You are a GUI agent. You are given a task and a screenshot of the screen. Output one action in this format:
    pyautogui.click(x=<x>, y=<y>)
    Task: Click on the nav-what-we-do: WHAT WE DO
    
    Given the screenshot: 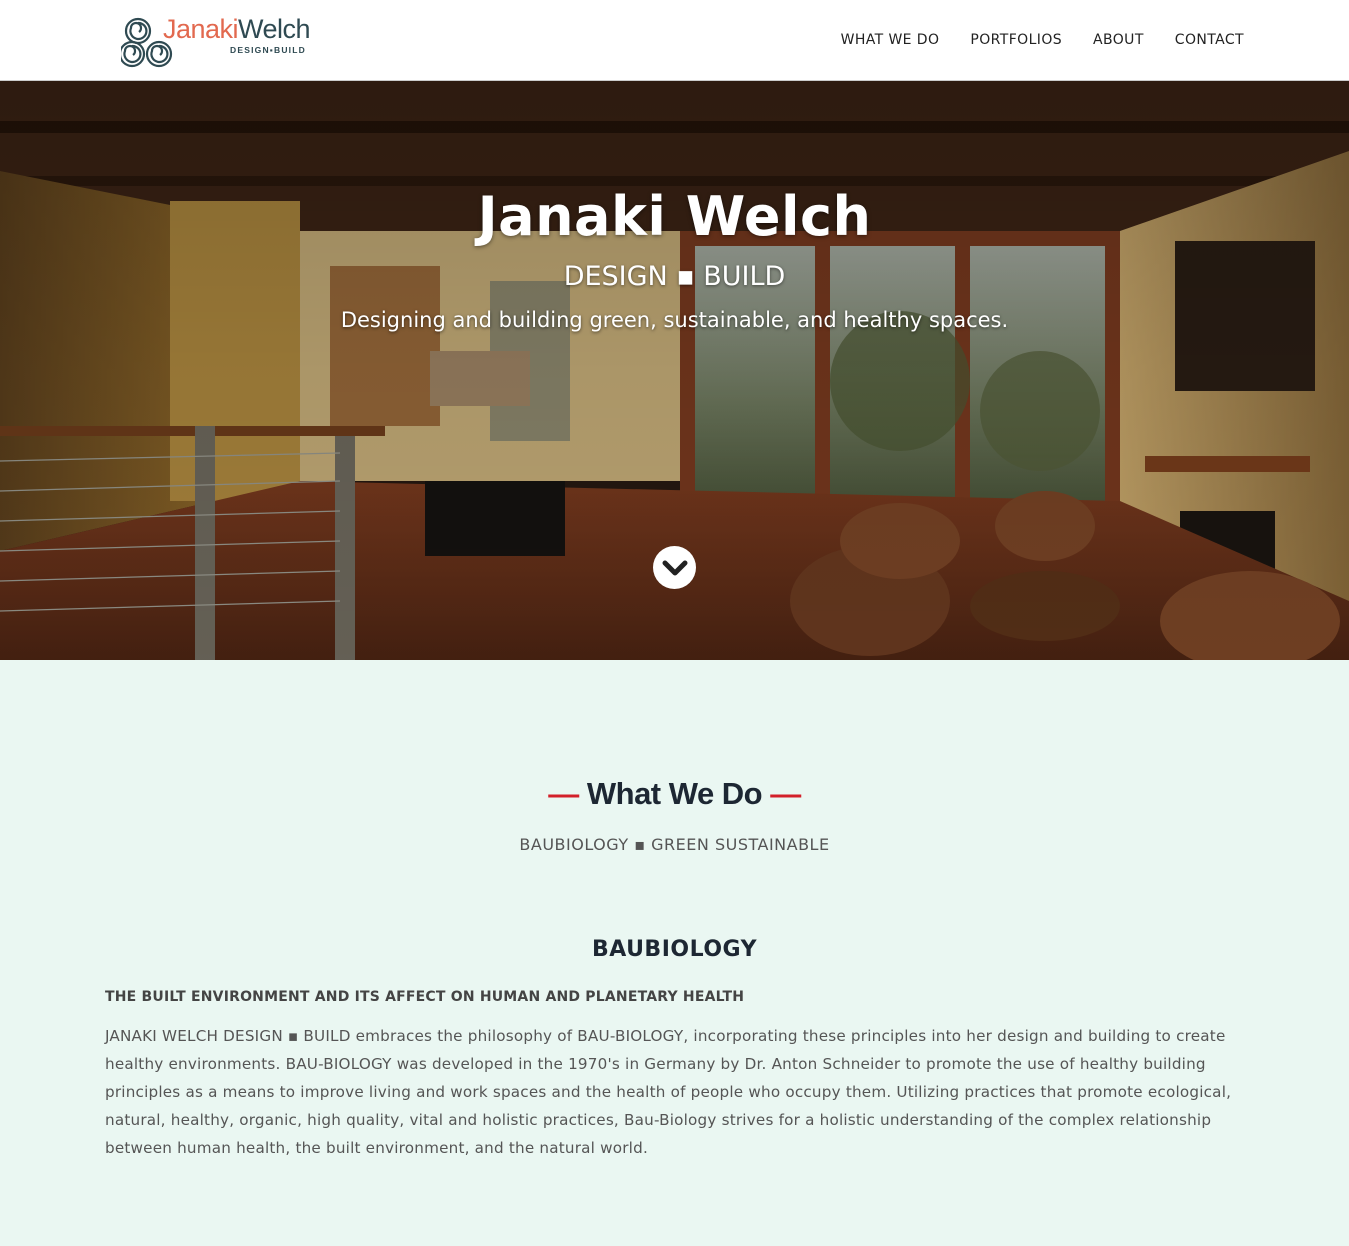 What is the action you would take?
    pyautogui.click(x=890, y=40)
    